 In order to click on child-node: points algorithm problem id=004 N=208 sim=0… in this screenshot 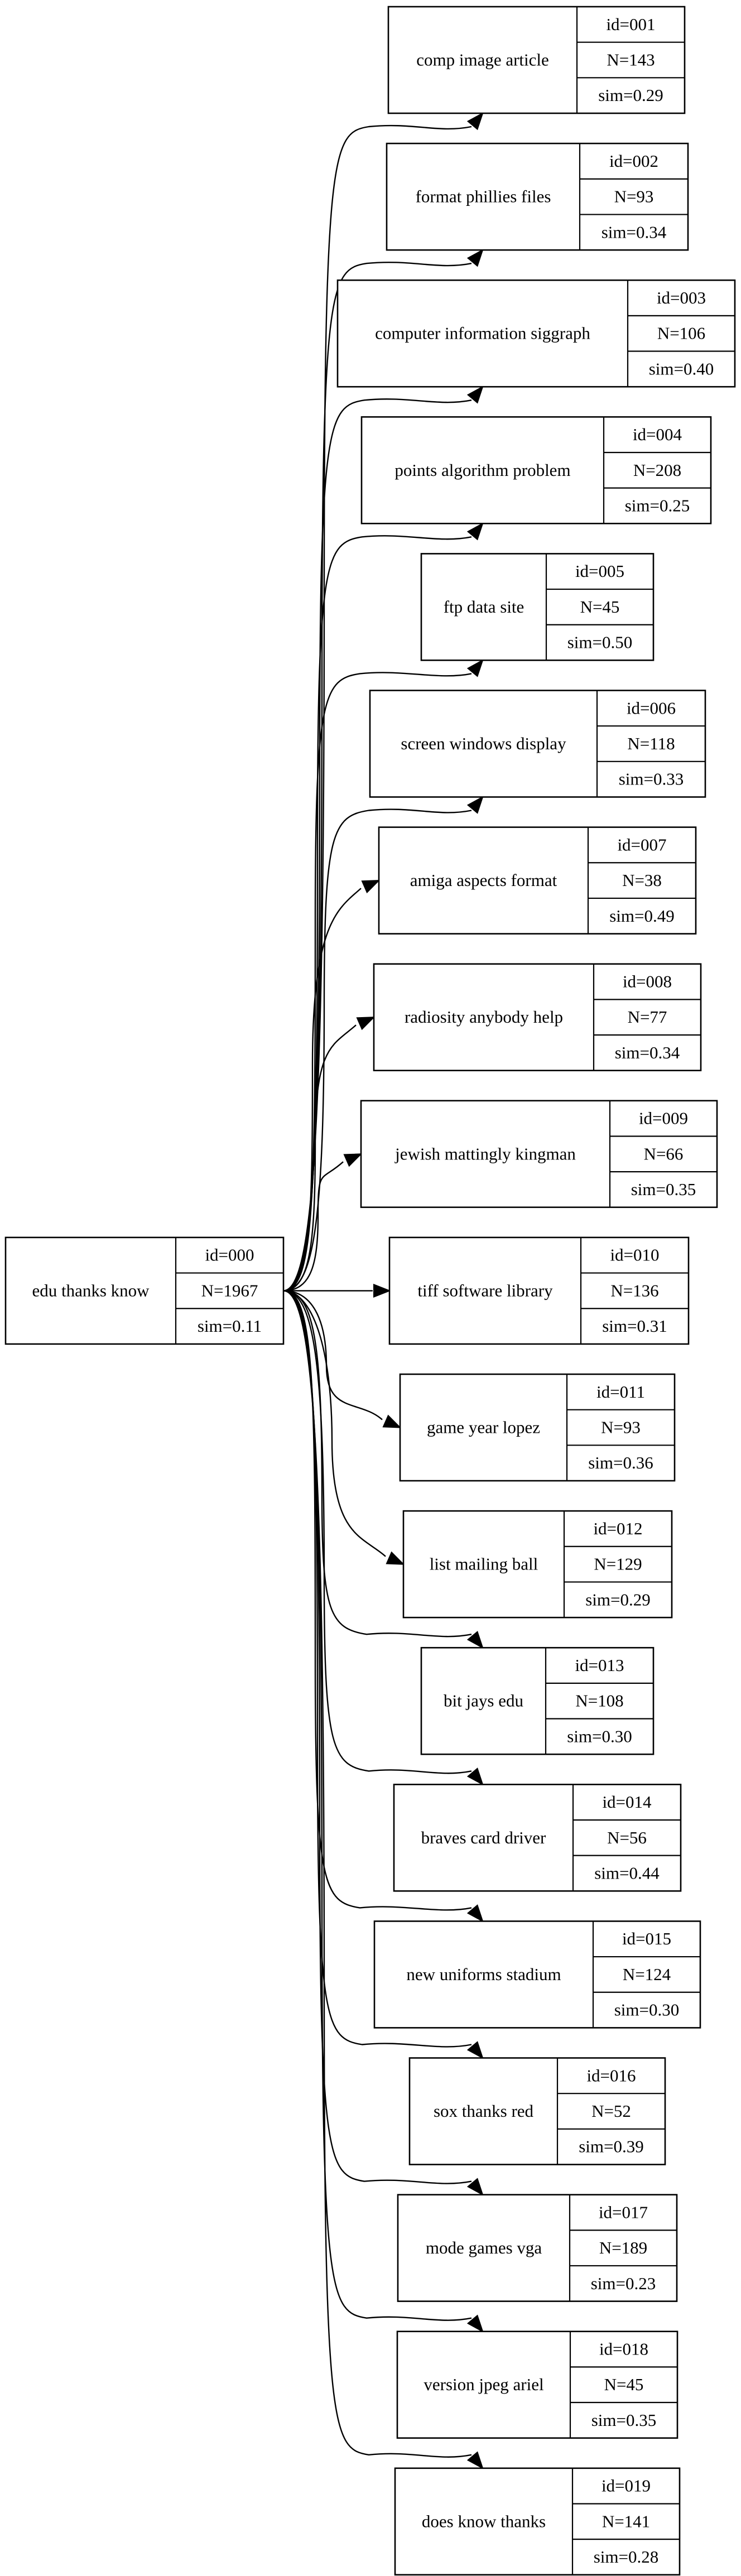, I will do `click(536, 470)`.